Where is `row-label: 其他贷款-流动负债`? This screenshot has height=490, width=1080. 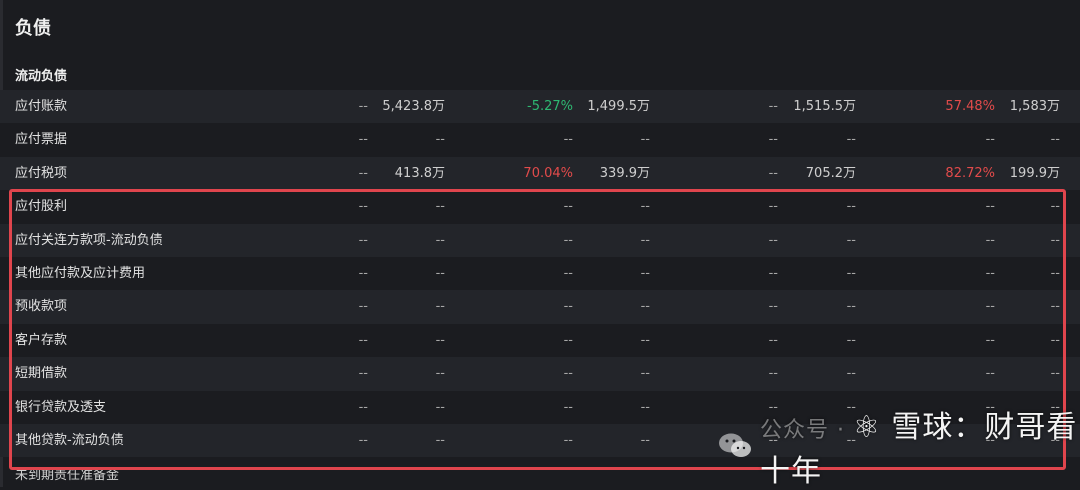 row-label: 其他贷款-流动负债 is located at coordinates (69, 440).